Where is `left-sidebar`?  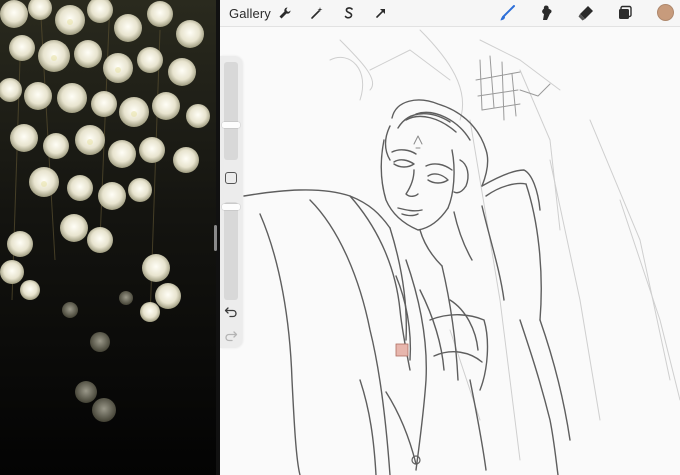 left-sidebar is located at coordinates (231, 202).